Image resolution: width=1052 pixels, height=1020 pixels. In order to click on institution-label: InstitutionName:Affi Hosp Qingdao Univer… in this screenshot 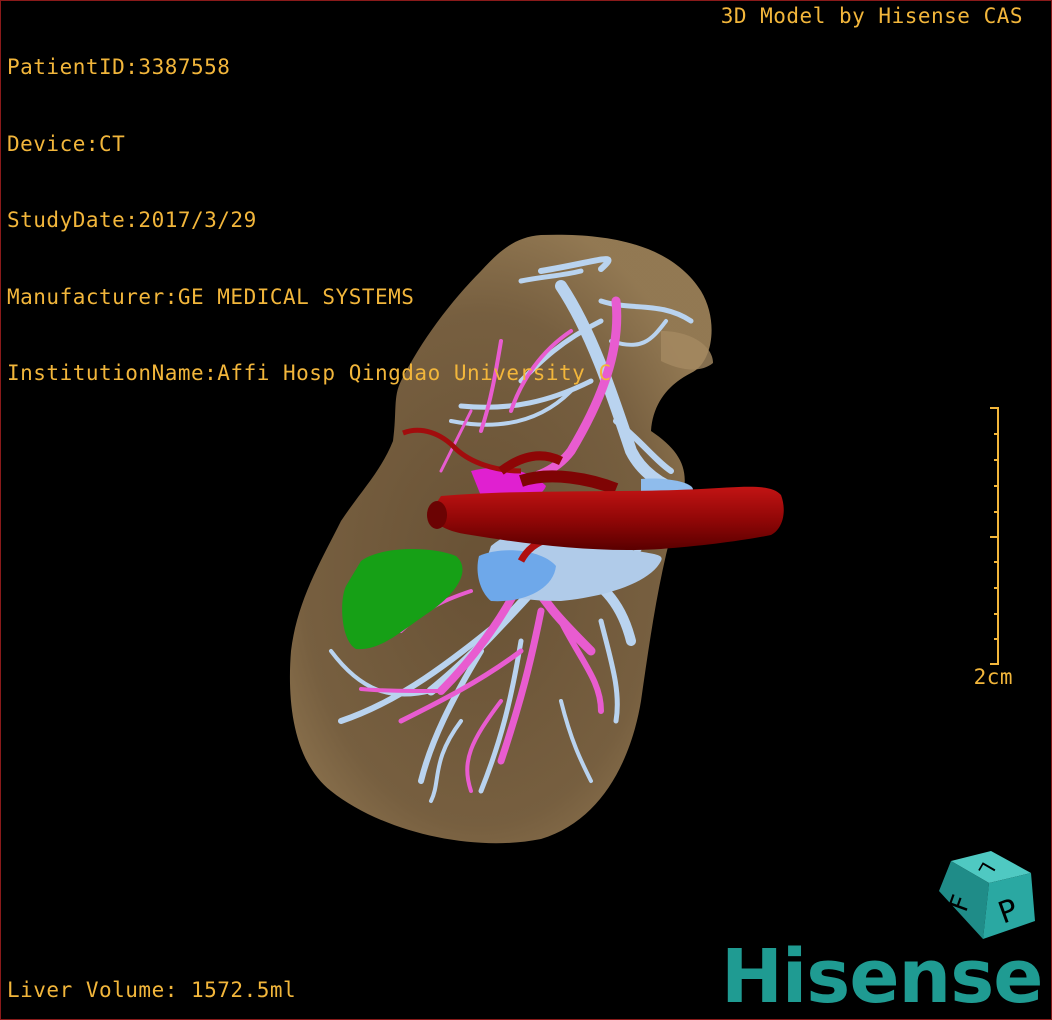, I will do `click(309, 373)`.